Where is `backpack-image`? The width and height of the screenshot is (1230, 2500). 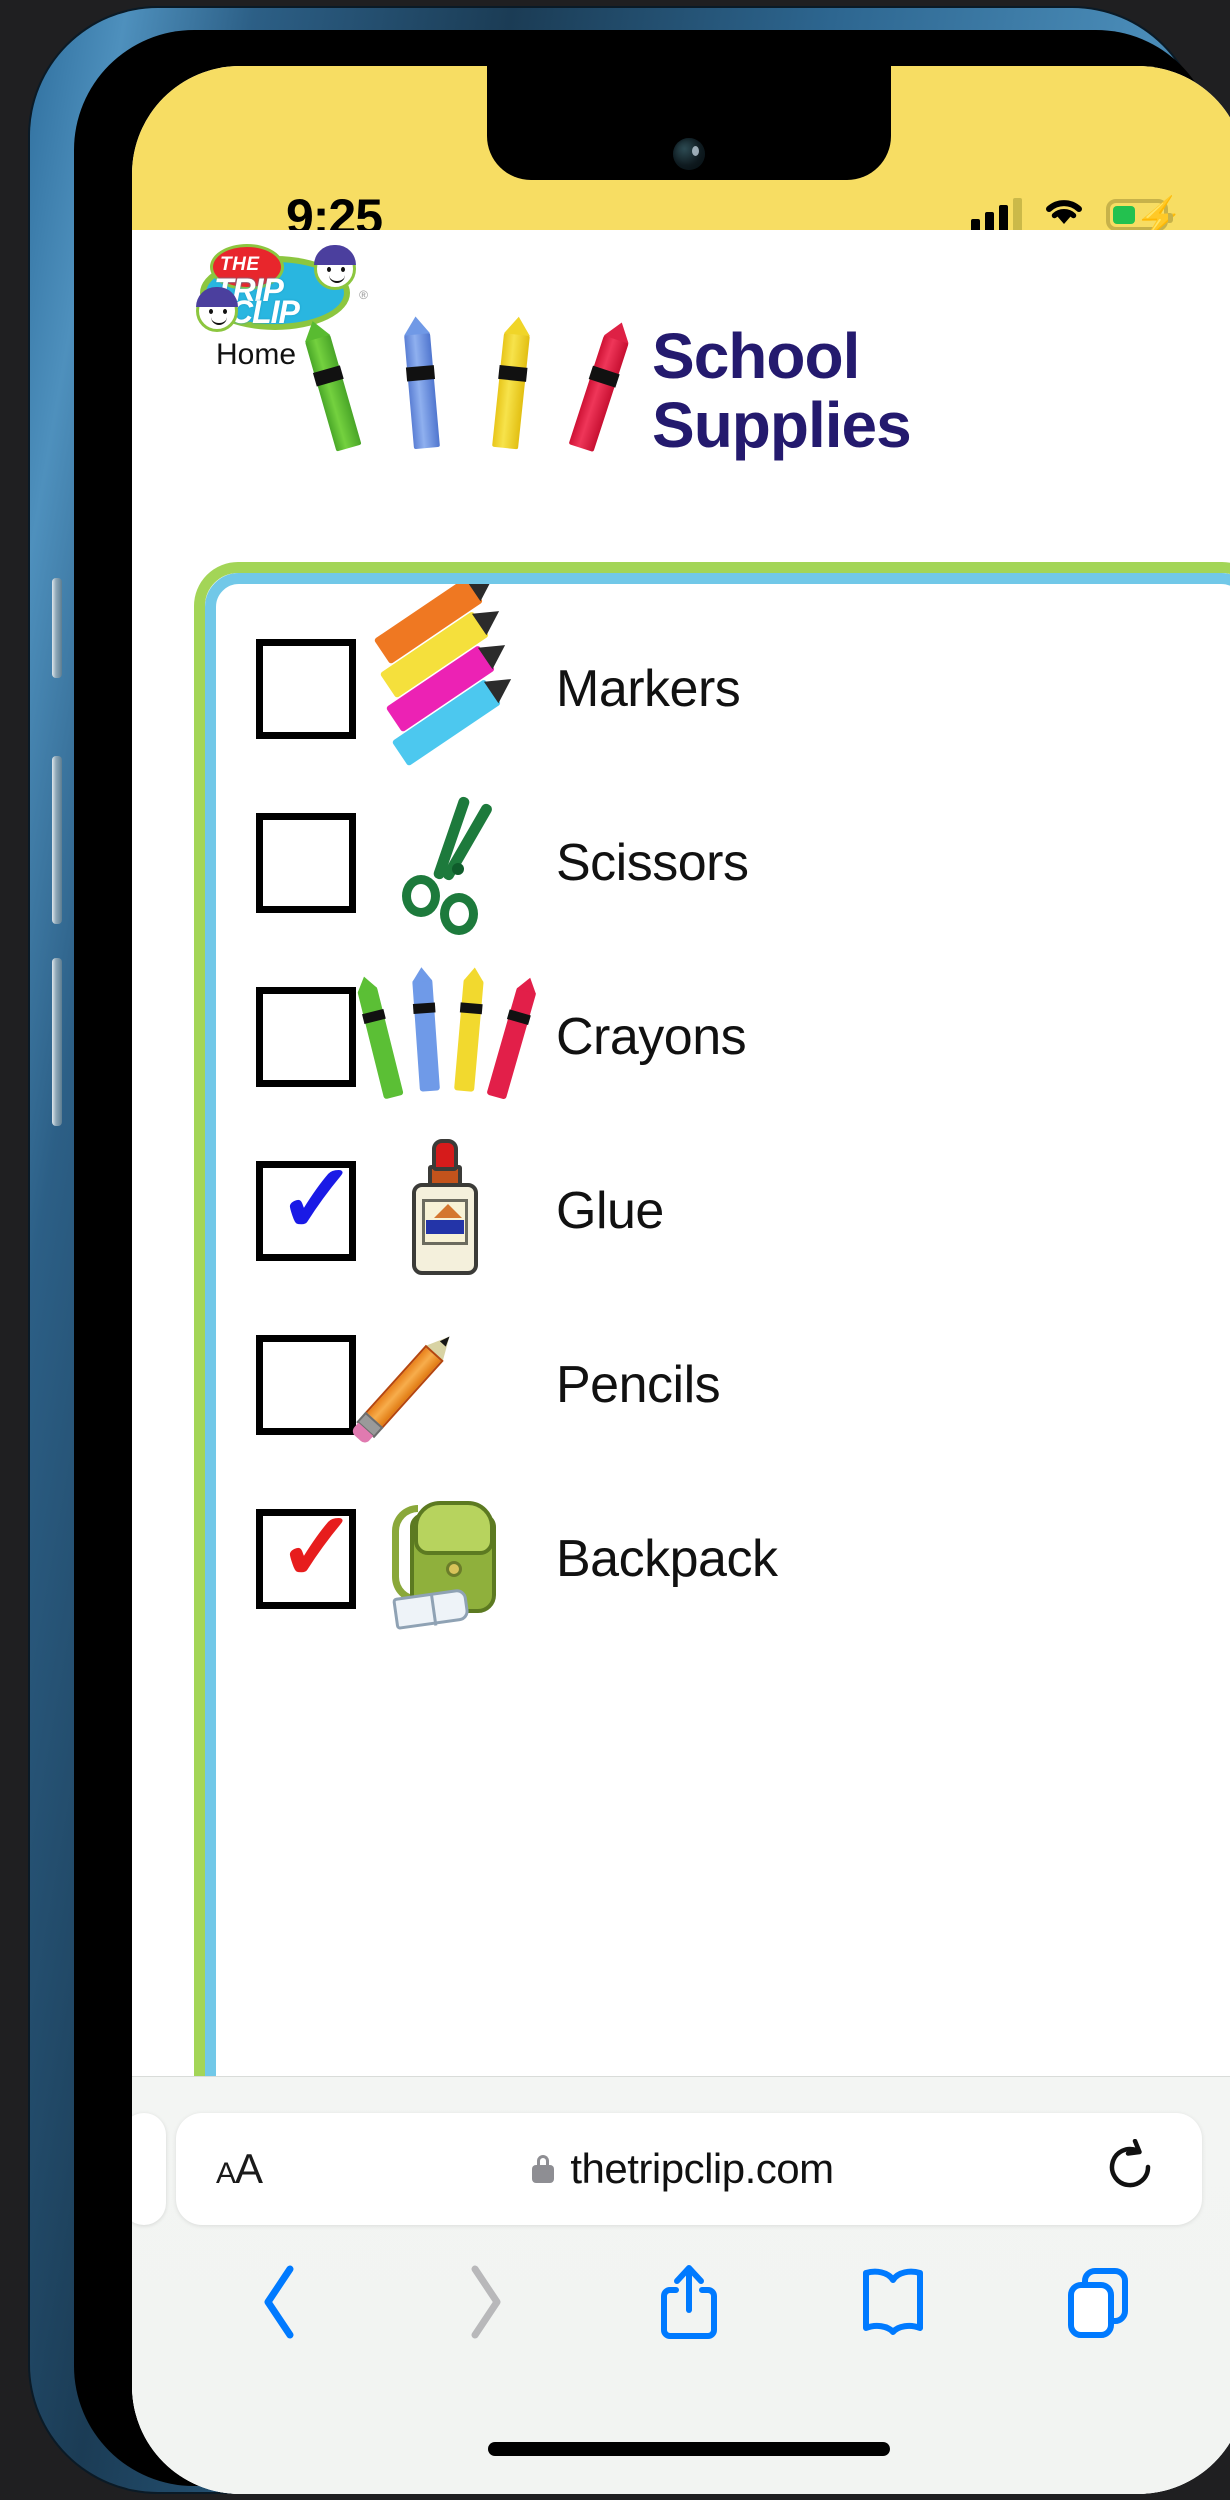
backpack-image is located at coordinates (444, 1559).